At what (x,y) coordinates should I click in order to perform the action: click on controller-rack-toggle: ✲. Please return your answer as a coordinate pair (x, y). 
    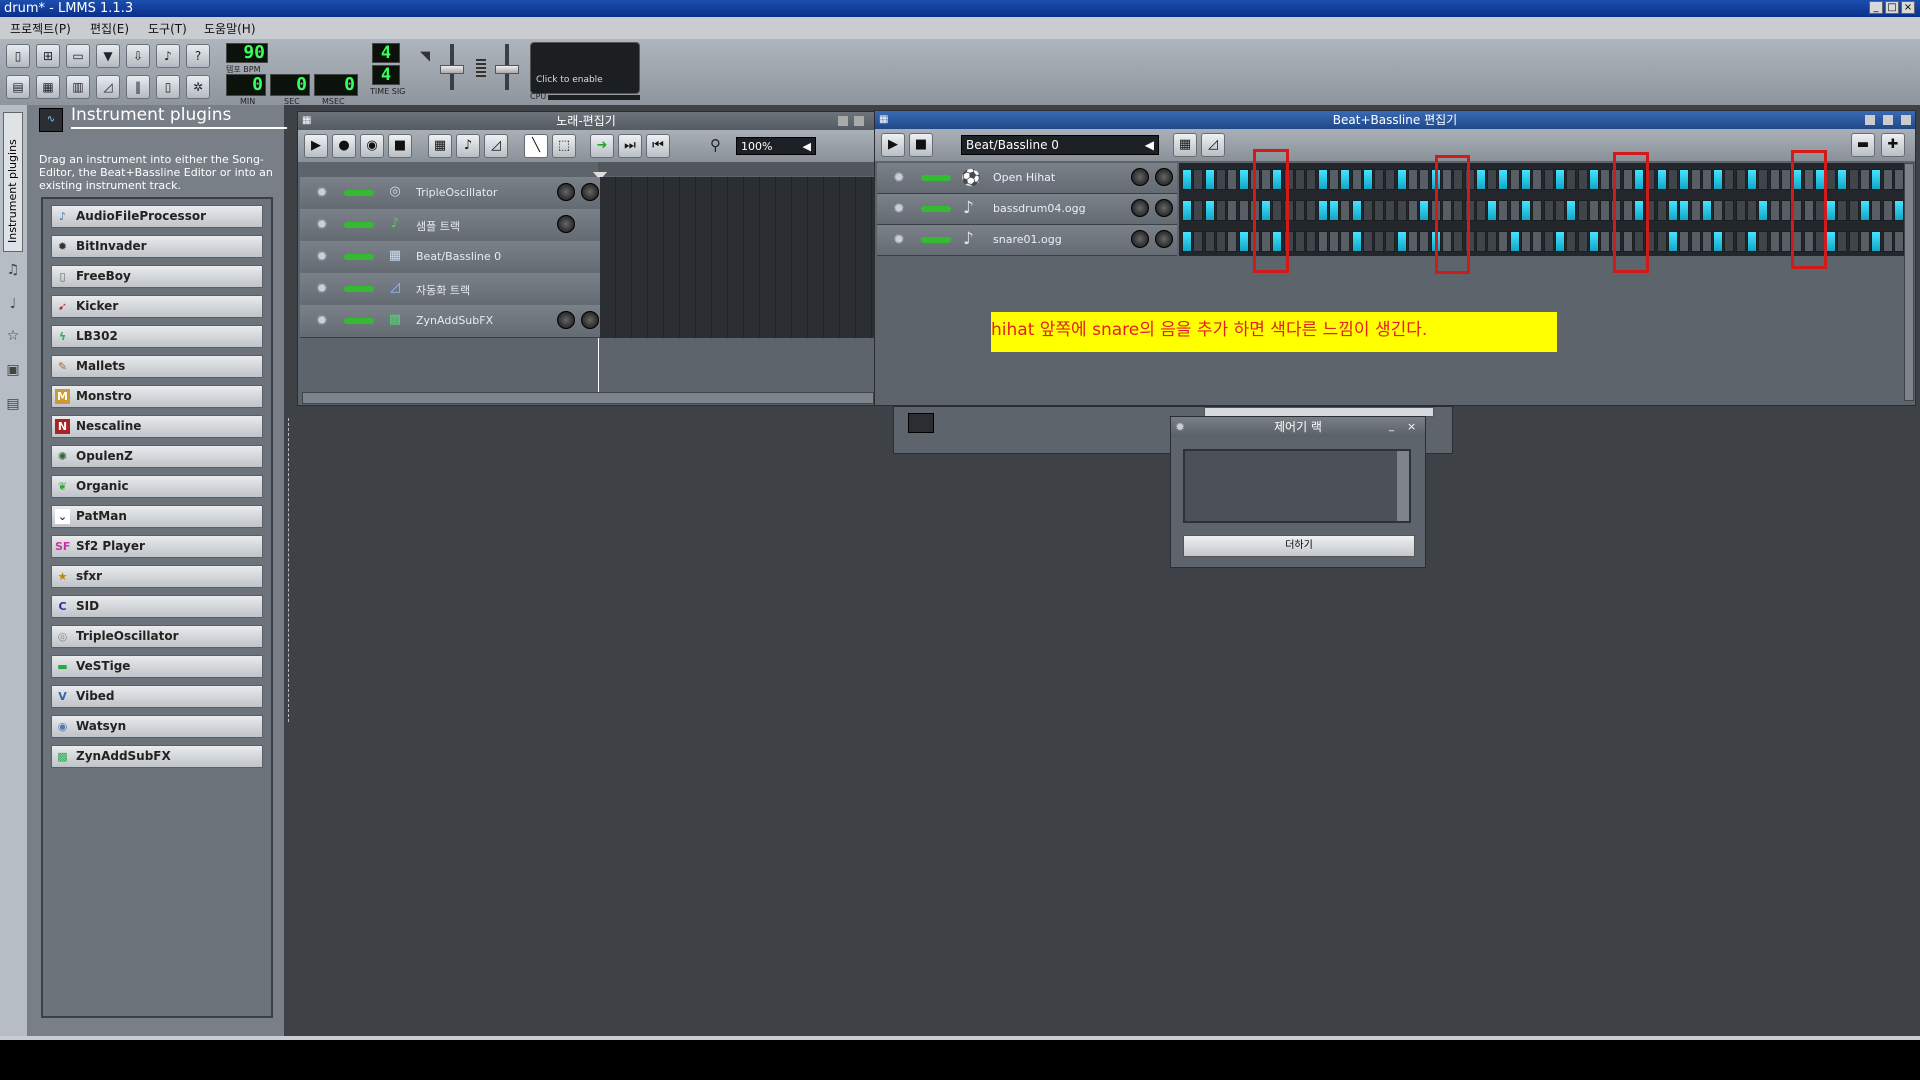
    Looking at the image, I should click on (198, 87).